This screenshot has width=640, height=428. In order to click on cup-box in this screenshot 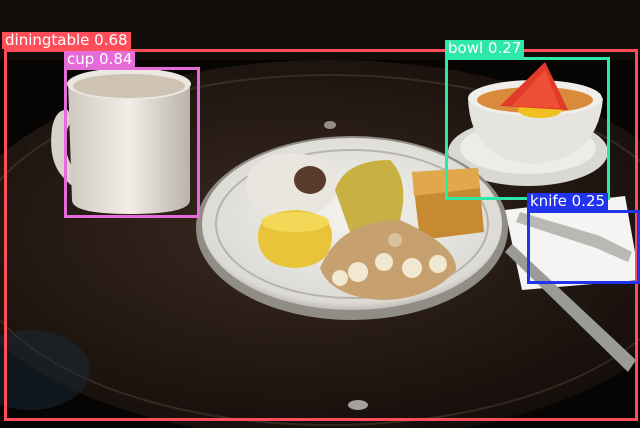, I will do `click(132, 142)`.